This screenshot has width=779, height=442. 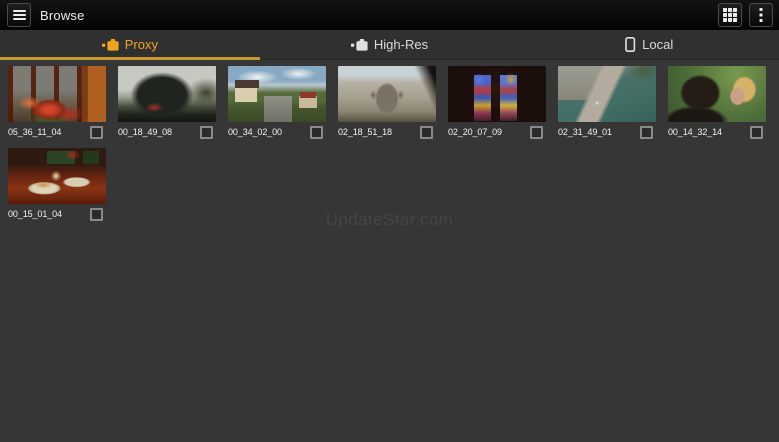 I want to click on media-item: 02_31_49_01, so click(x=607, y=106).